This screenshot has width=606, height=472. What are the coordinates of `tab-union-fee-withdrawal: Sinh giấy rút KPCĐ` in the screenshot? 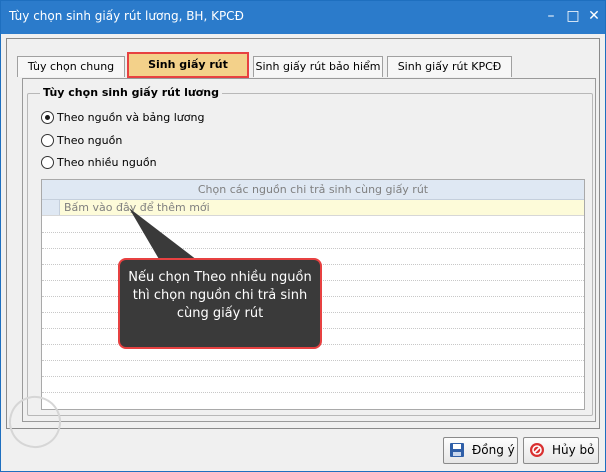 It's located at (449, 66).